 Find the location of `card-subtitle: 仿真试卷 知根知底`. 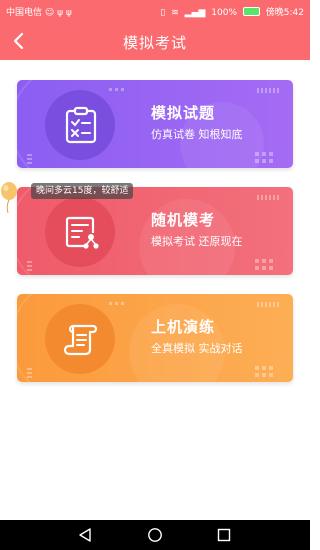

card-subtitle: 仿真试卷 知根知底 is located at coordinates (197, 134).